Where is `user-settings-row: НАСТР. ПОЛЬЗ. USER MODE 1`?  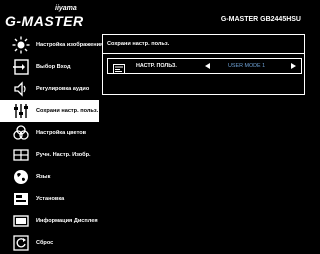
user-settings-row: НАСТР. ПОЛЬЗ. USER MODE 1 is located at coordinates (204, 66).